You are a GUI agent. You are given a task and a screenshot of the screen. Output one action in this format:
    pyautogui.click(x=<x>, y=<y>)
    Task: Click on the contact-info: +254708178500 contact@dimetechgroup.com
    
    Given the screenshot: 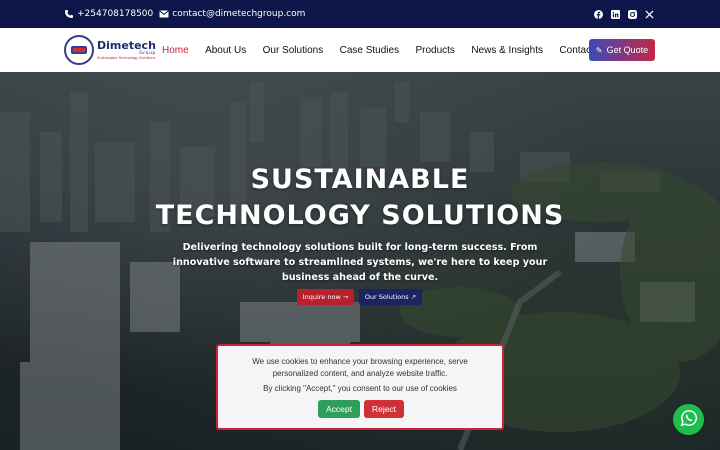 What is the action you would take?
    pyautogui.click(x=187, y=14)
    